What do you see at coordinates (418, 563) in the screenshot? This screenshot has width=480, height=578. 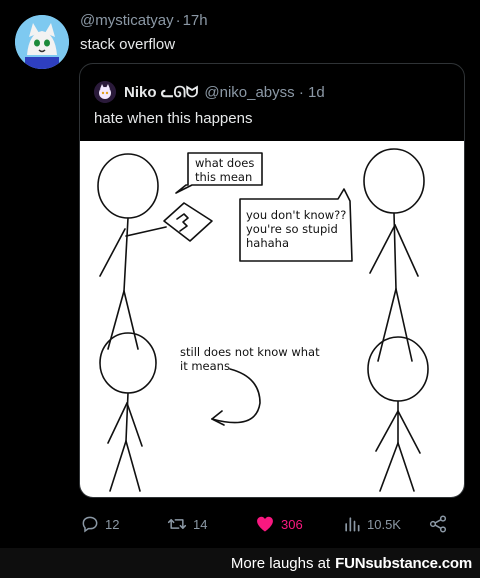 I see `logo-rest: substance.com` at bounding box center [418, 563].